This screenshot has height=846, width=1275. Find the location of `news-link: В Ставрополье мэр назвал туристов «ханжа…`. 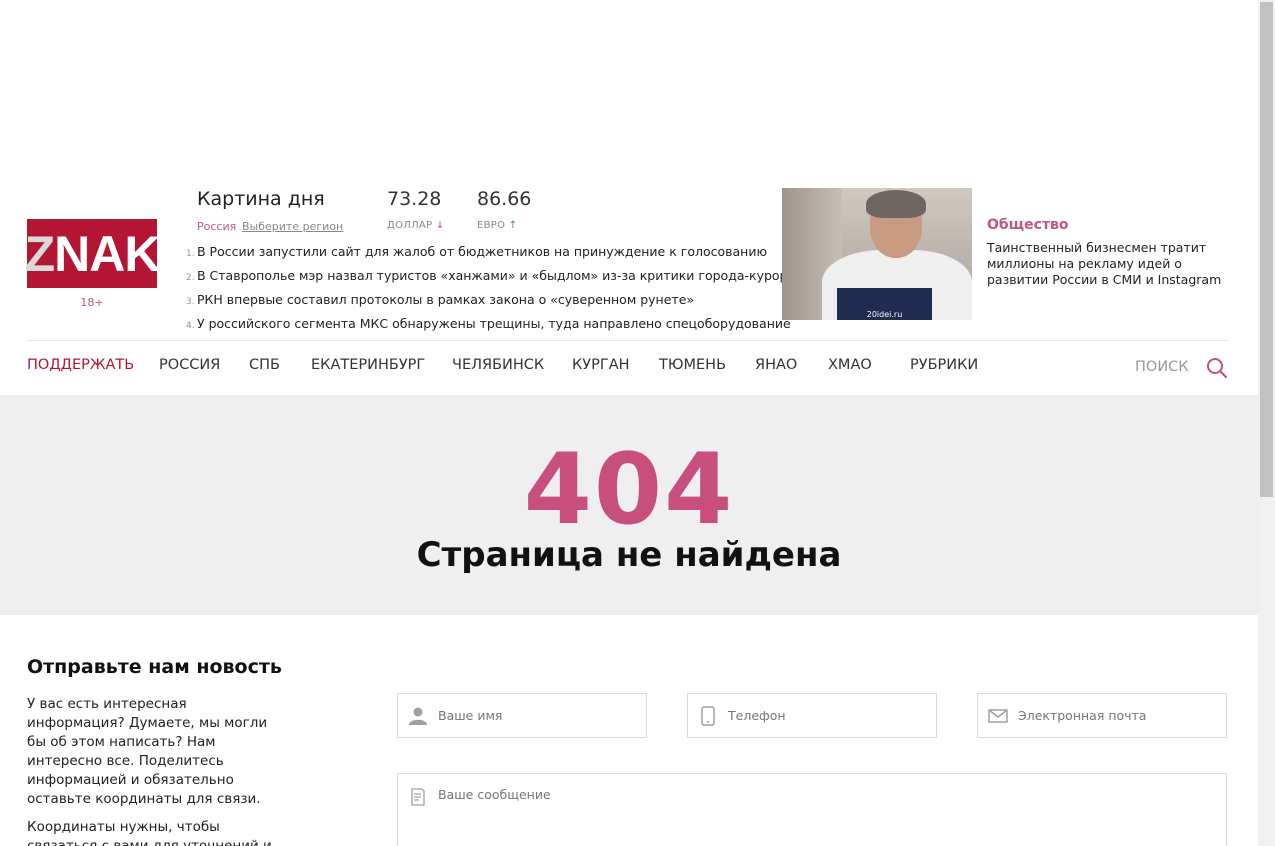

news-link: В Ставрополье мэр назвал туристов «ханжа… is located at coordinates (499, 275).